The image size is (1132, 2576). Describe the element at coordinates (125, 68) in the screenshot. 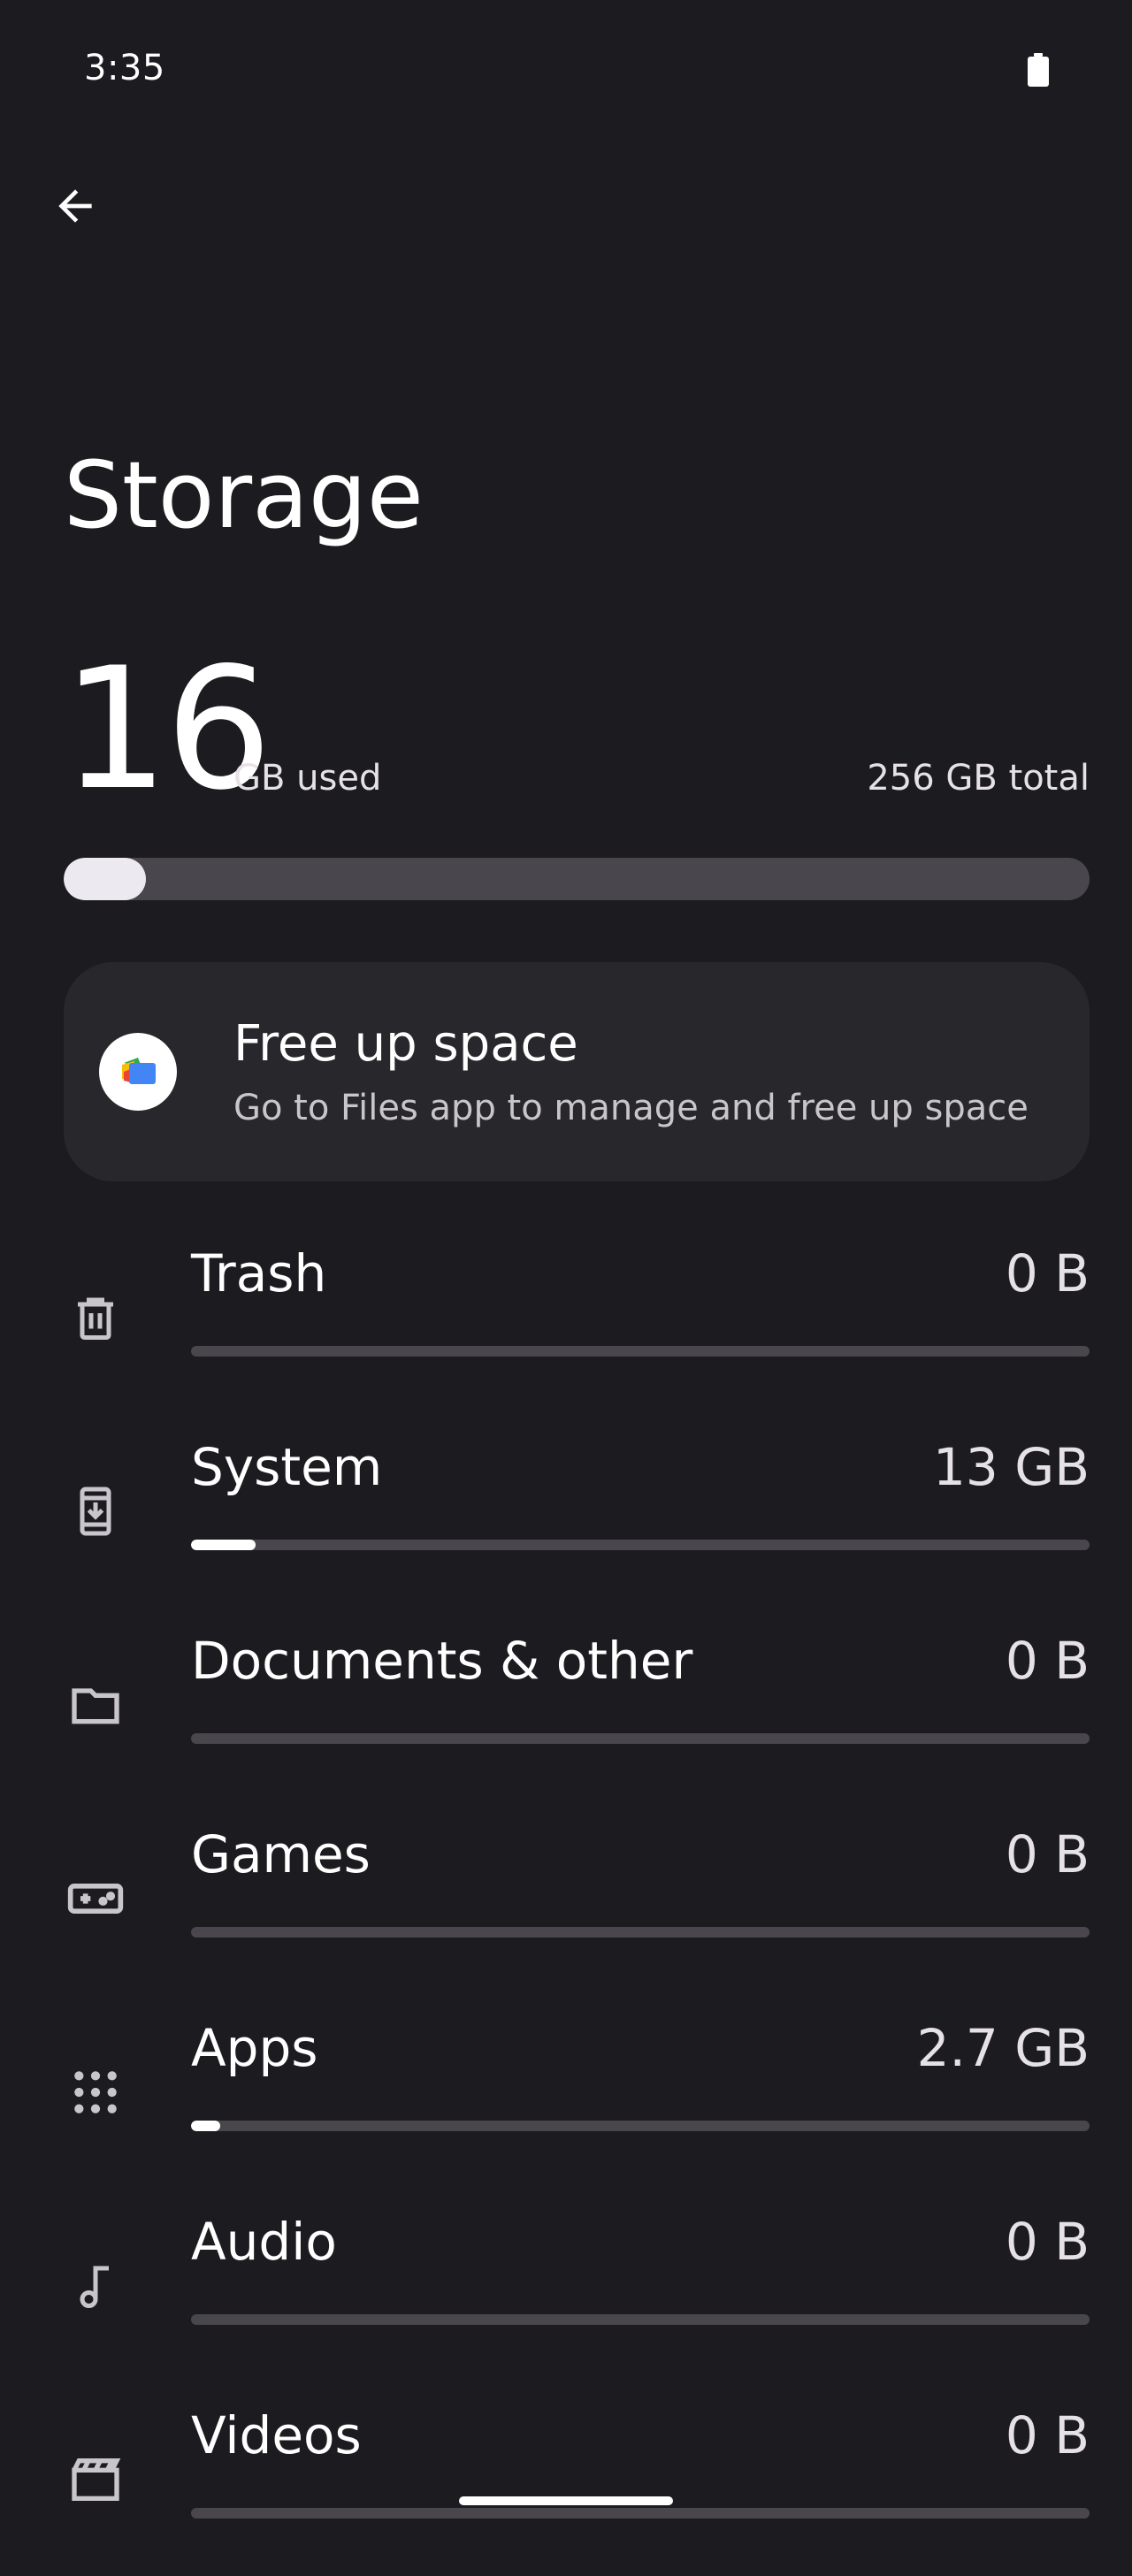

I see `status-time: 3:35` at that location.